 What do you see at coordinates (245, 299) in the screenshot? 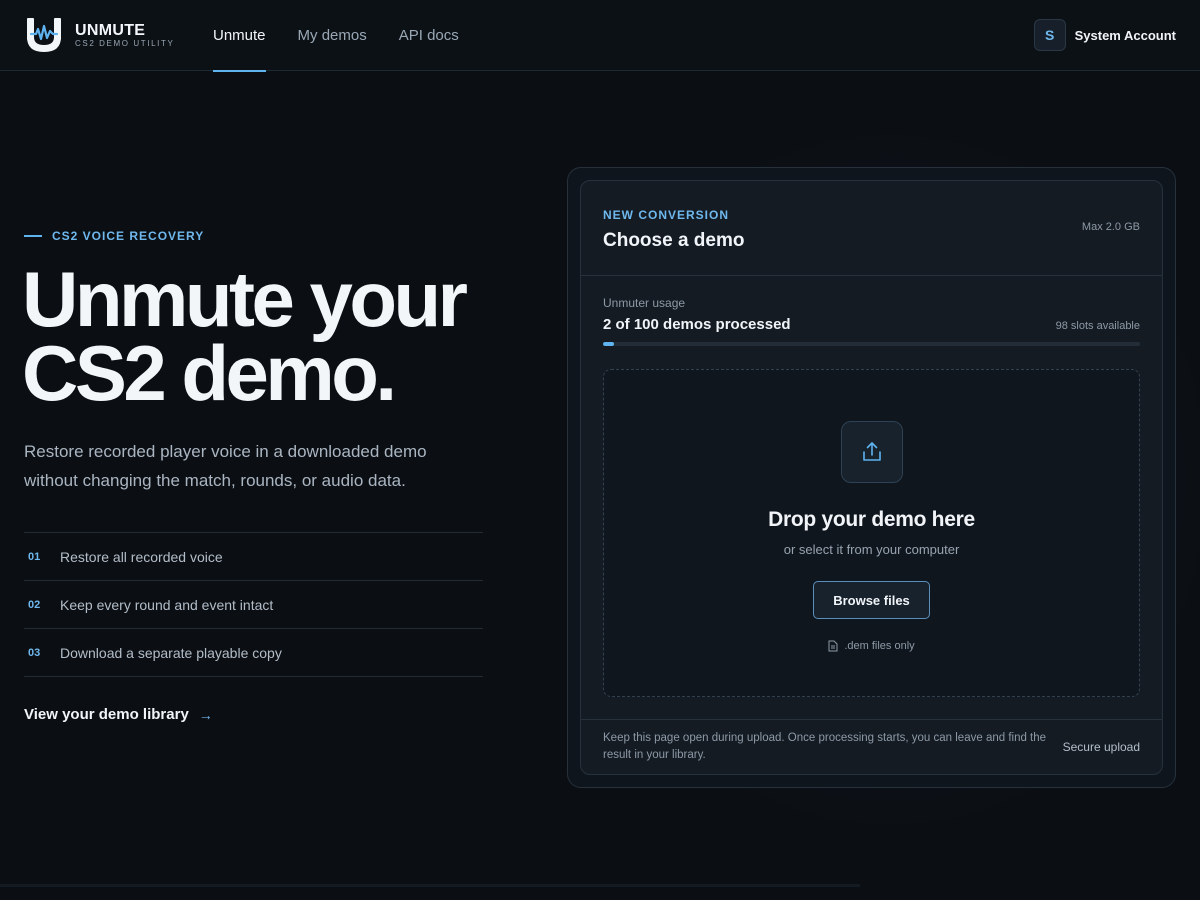
I see `hero-title-line-1: Unmute your` at bounding box center [245, 299].